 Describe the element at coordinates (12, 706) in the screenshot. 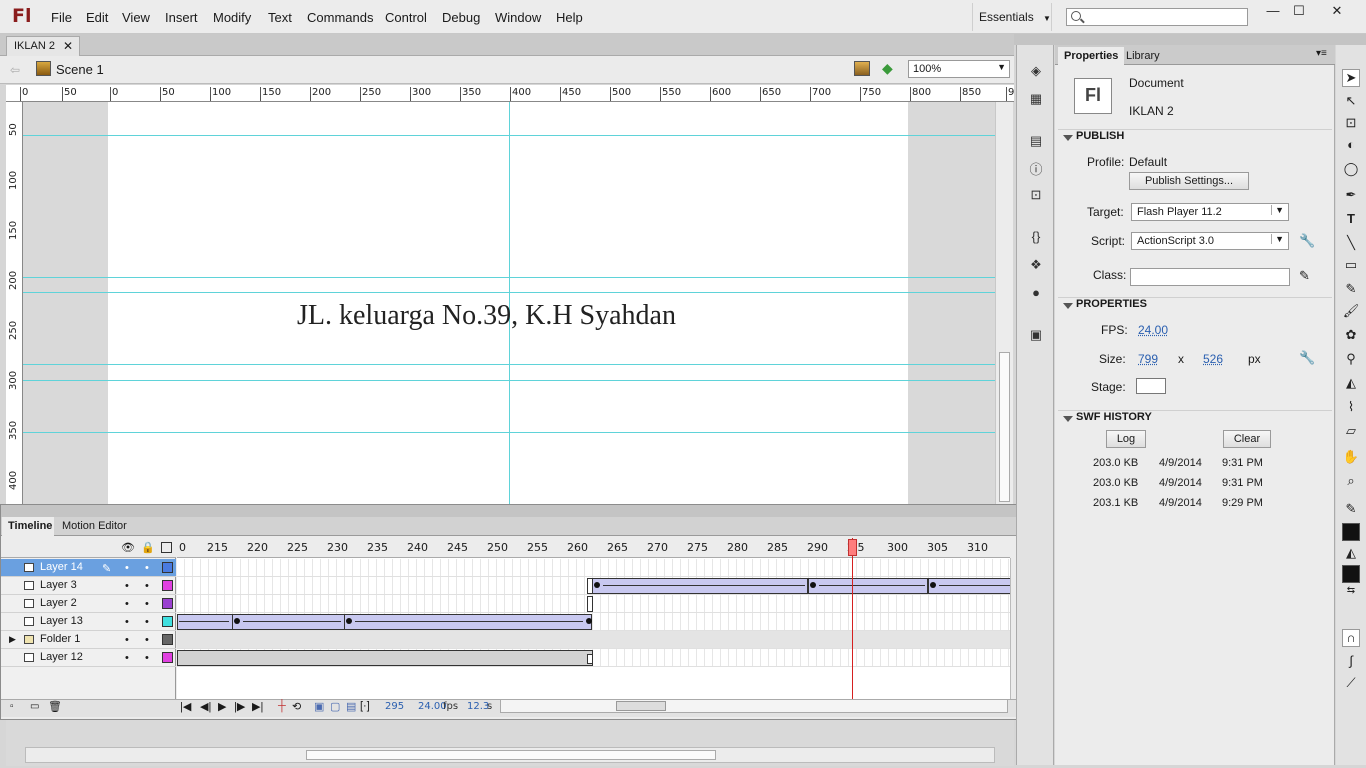

I see `new-layer-icon: ▫` at that location.